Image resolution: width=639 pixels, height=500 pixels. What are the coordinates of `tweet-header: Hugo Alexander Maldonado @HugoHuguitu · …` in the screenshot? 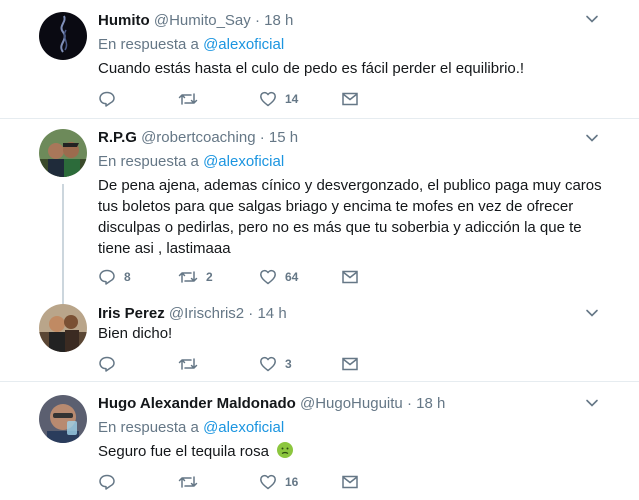 It's located at (271, 404).